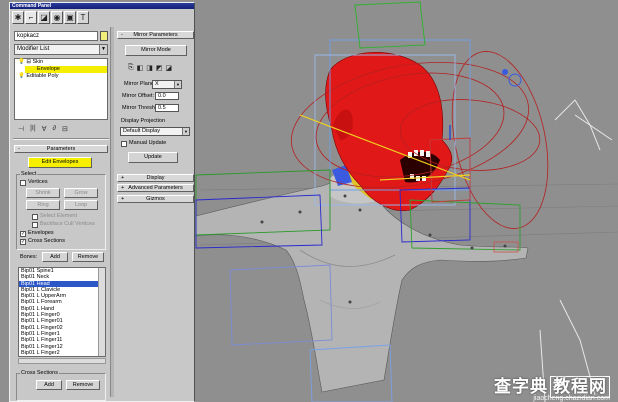 The image size is (618, 402). I want to click on mirror-tools-row: ⎘ ◧ ◨ ◩ ◪, so click(150, 68).